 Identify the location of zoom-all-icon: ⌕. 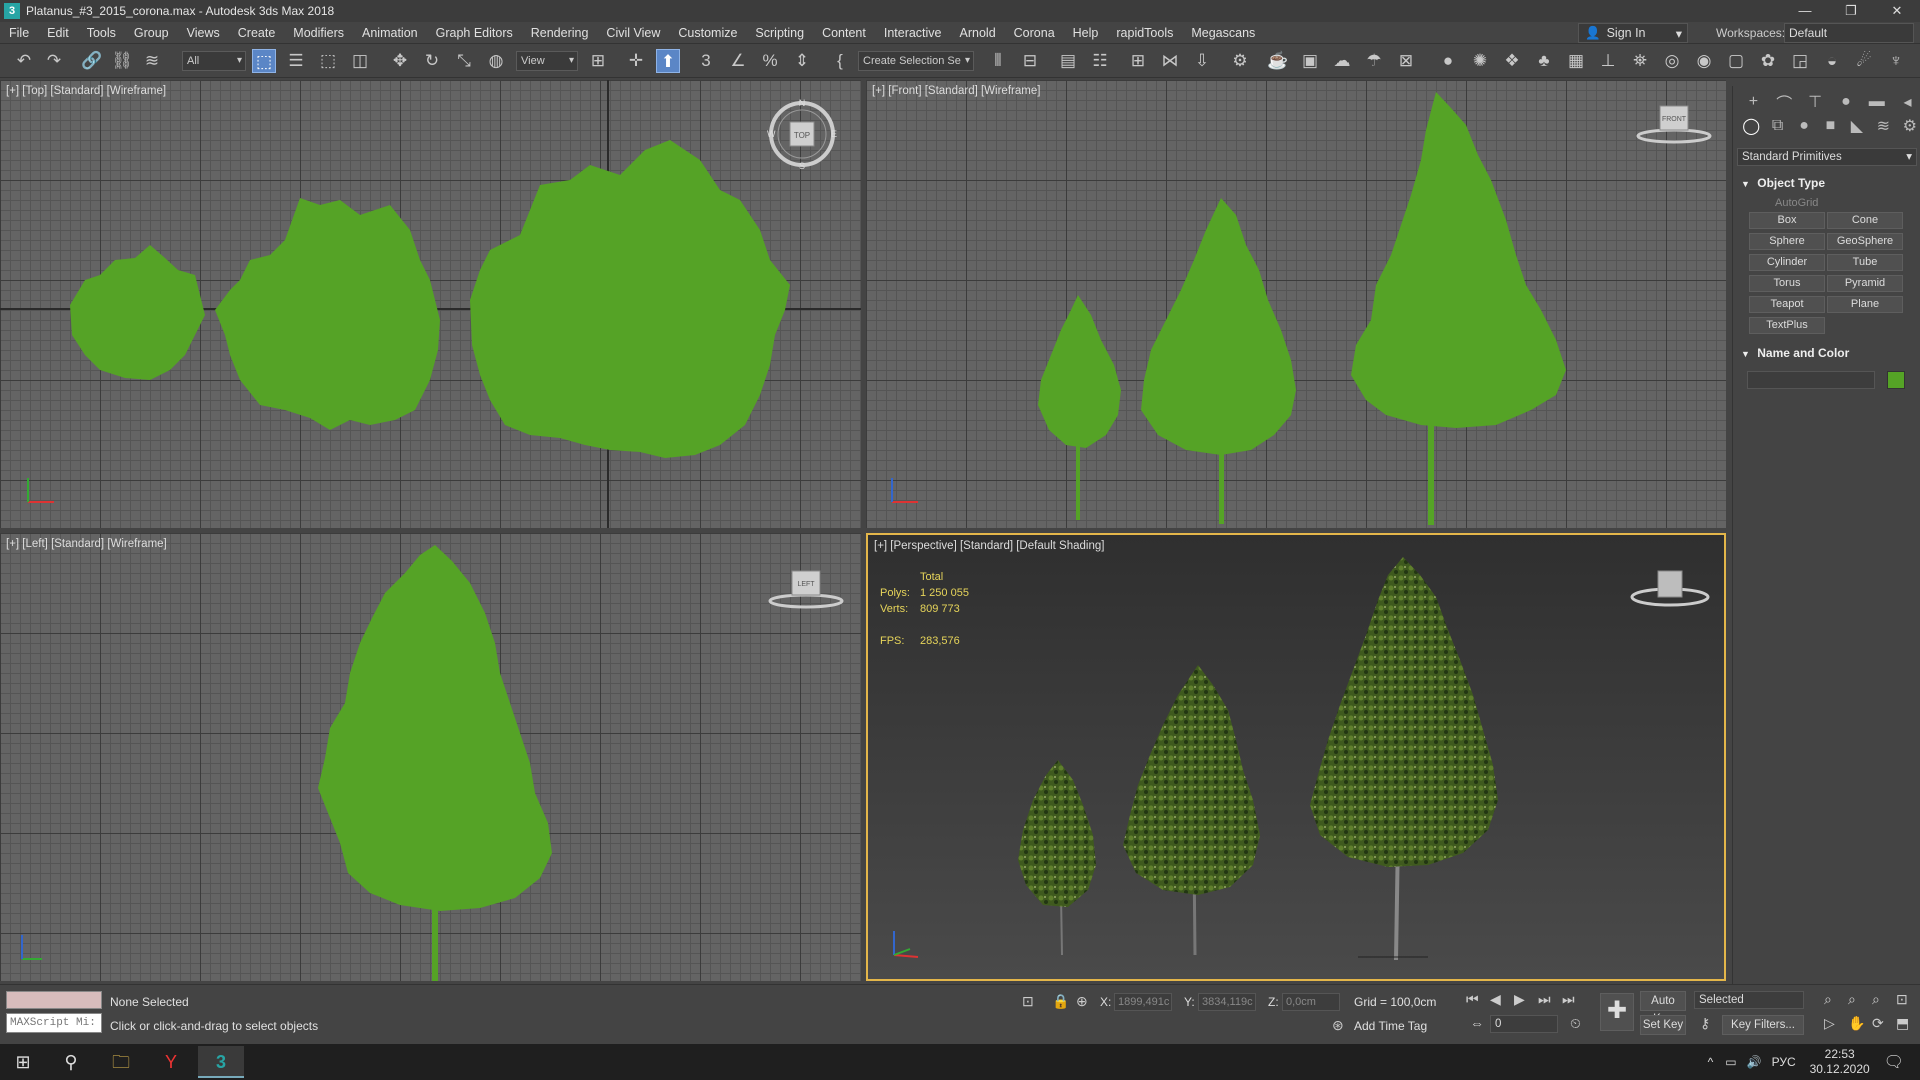
(1852, 999).